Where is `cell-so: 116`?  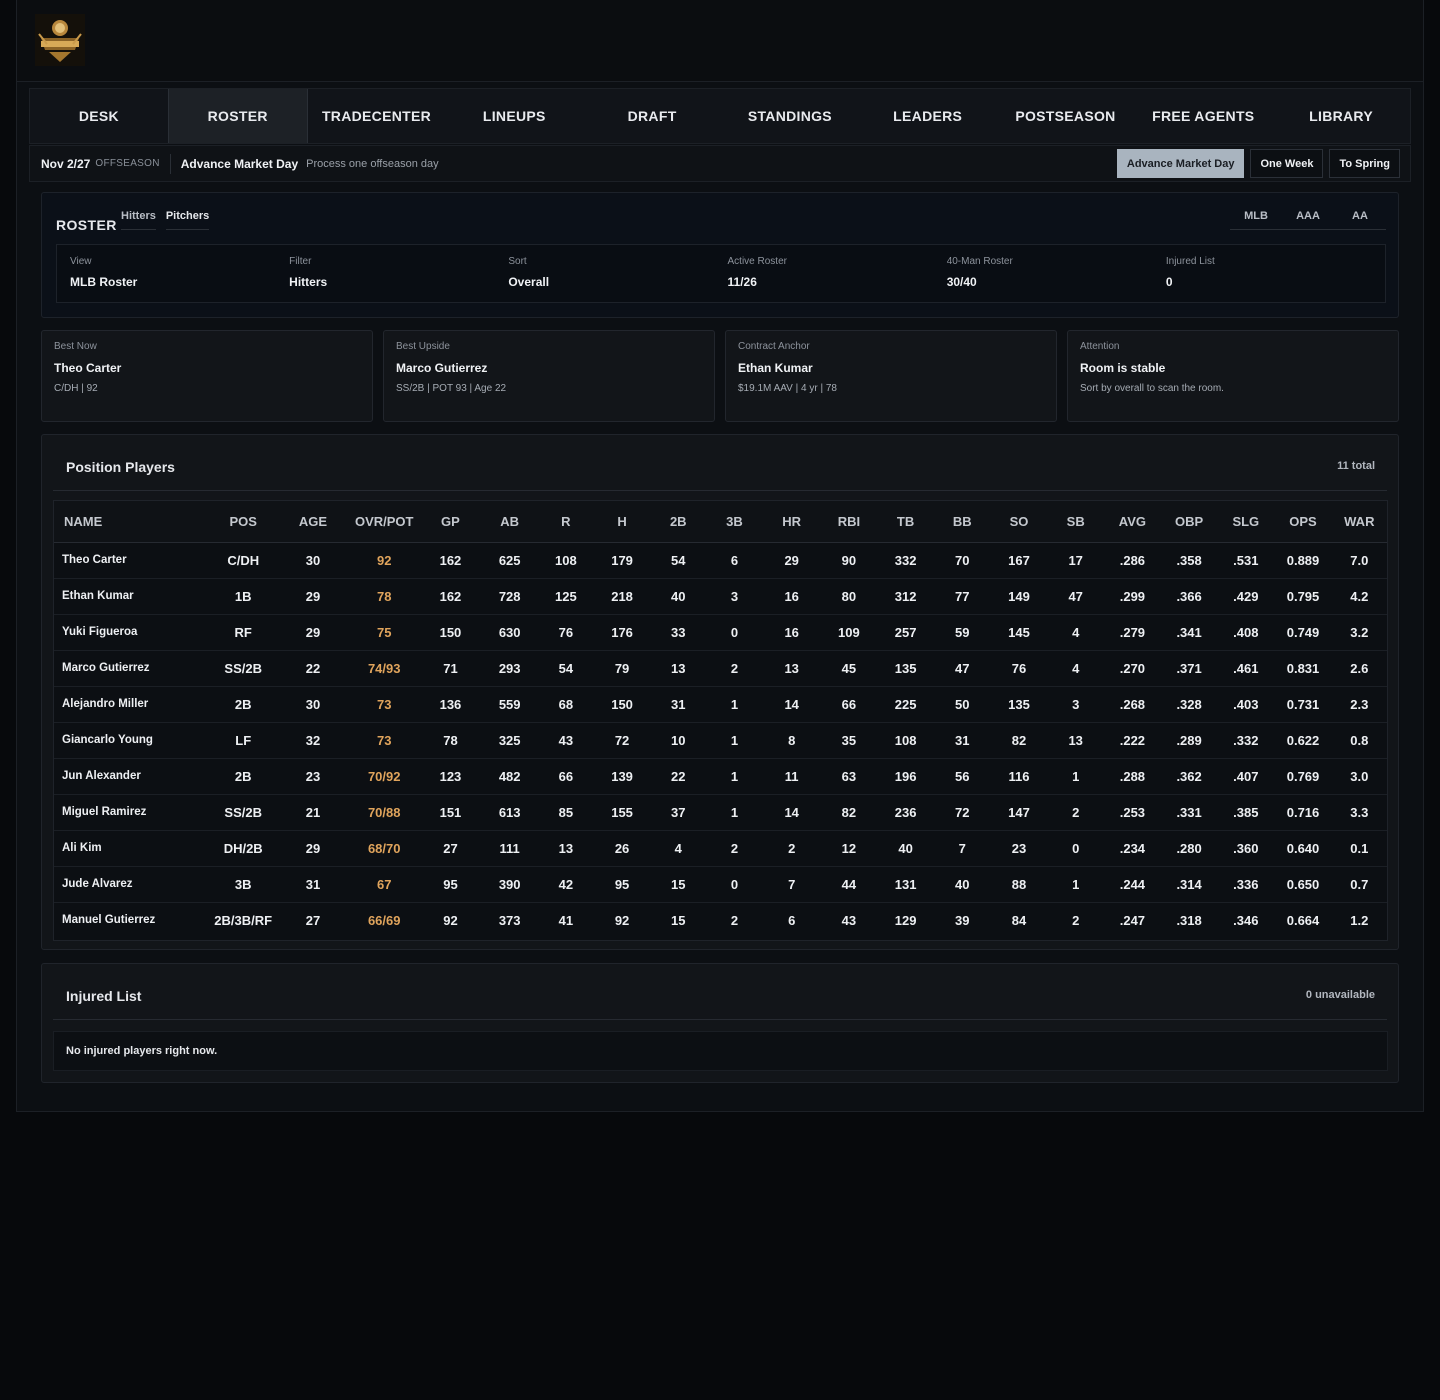 cell-so: 116 is located at coordinates (1019, 776).